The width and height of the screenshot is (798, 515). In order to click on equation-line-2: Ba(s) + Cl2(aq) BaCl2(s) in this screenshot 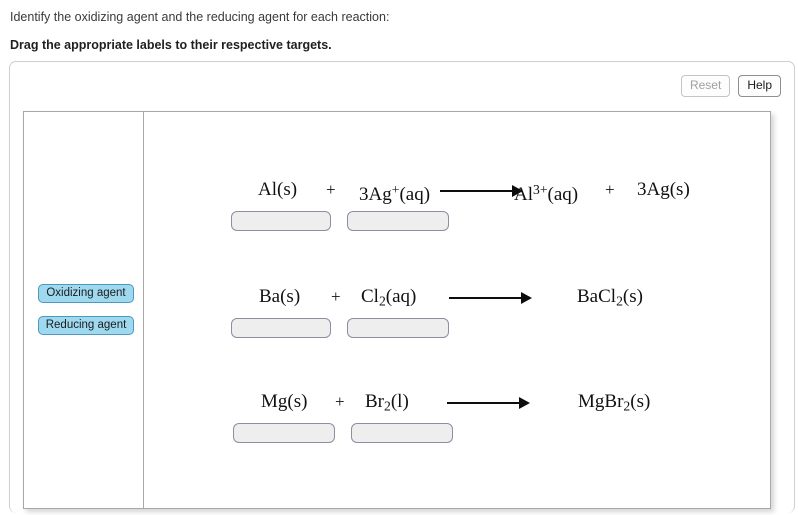, I will do `click(457, 299)`.